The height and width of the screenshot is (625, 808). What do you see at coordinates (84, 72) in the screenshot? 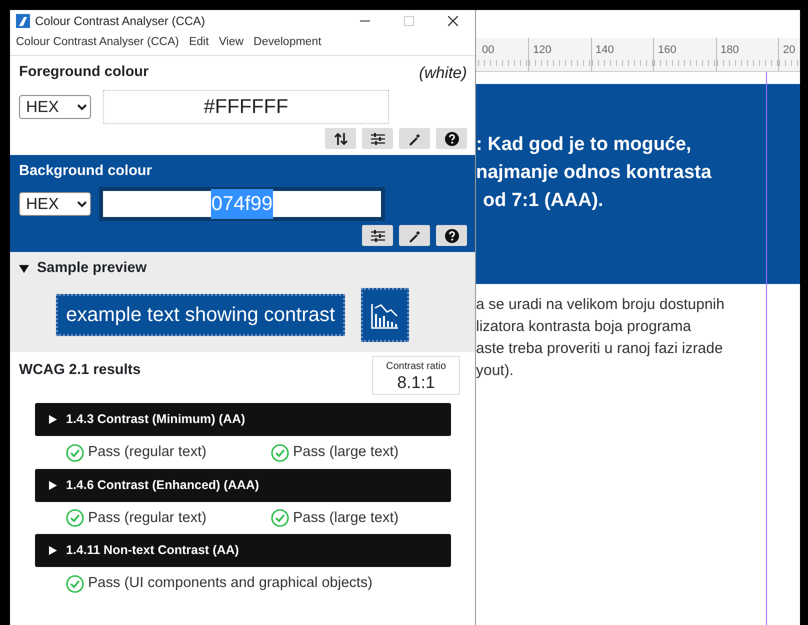
I see `section-title: Foreground colour` at bounding box center [84, 72].